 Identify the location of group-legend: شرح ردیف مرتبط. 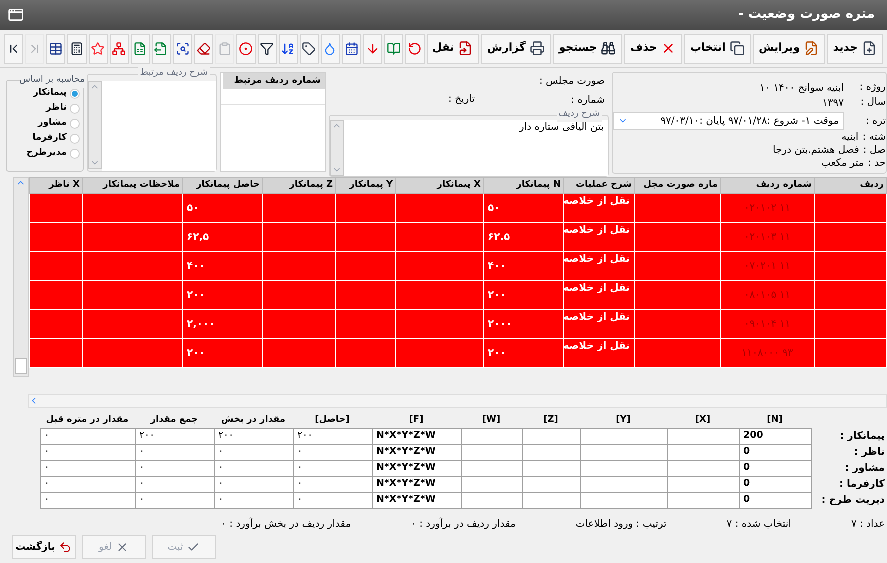
(174, 73).